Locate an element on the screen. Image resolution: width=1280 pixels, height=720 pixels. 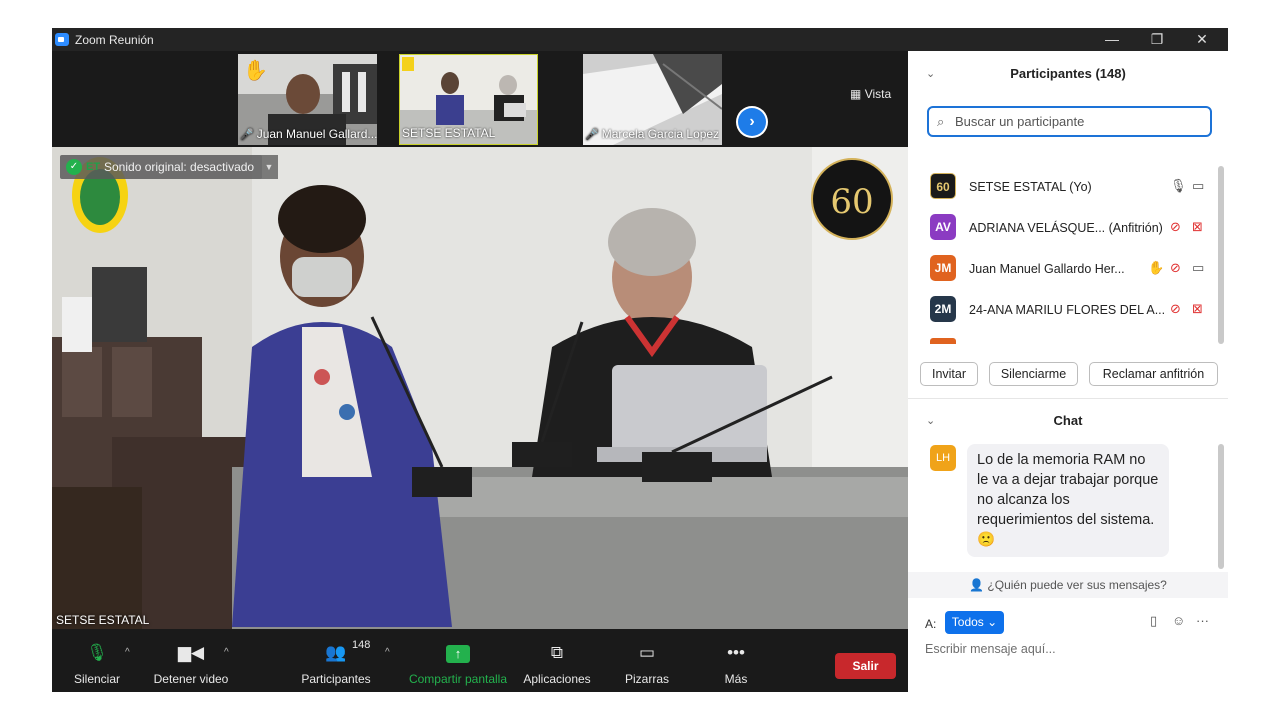
participants-title: Participantes (148) is located at coordinates (1068, 73).